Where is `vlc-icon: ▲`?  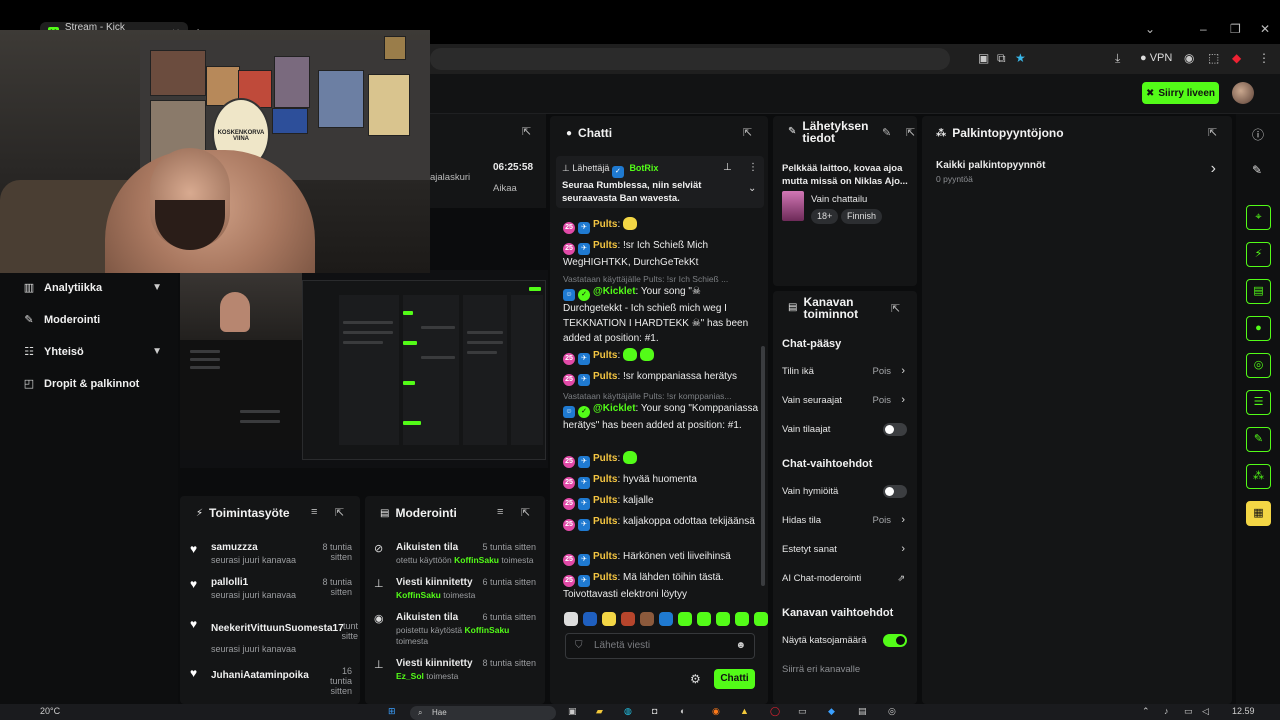 vlc-icon: ▲ is located at coordinates (744, 711).